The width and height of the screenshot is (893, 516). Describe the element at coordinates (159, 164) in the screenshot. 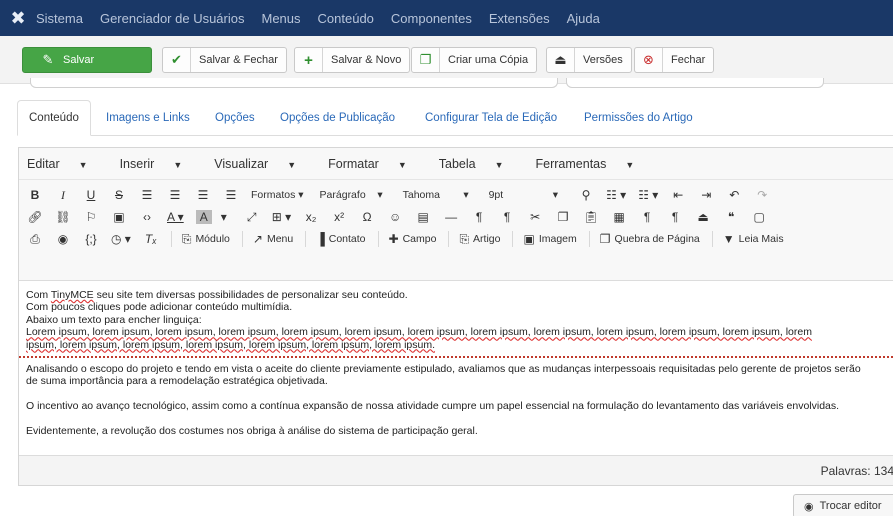

I see `menu-insert: Inserir ▼` at that location.